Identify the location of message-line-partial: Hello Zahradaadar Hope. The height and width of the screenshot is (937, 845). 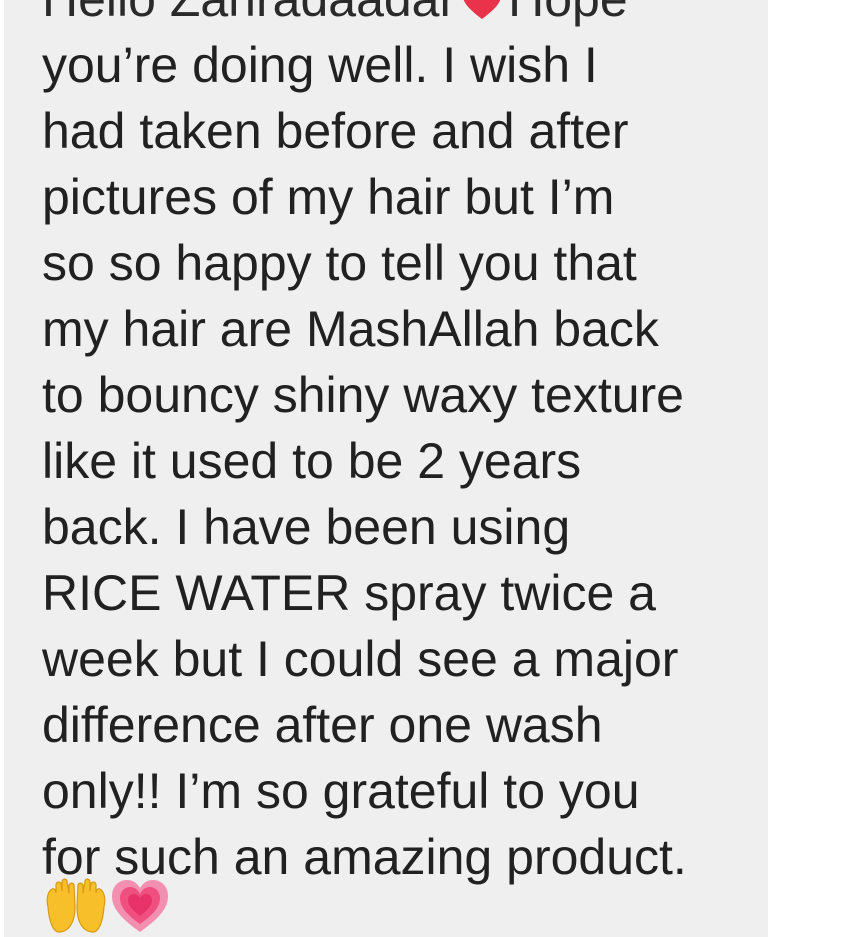
(364, 16).